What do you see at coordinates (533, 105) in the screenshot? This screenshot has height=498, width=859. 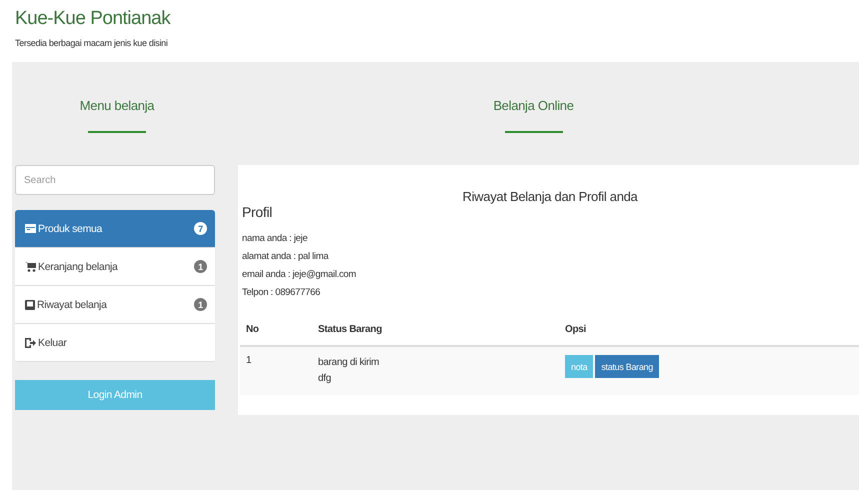 I see `section-heading: Belanja Online` at bounding box center [533, 105].